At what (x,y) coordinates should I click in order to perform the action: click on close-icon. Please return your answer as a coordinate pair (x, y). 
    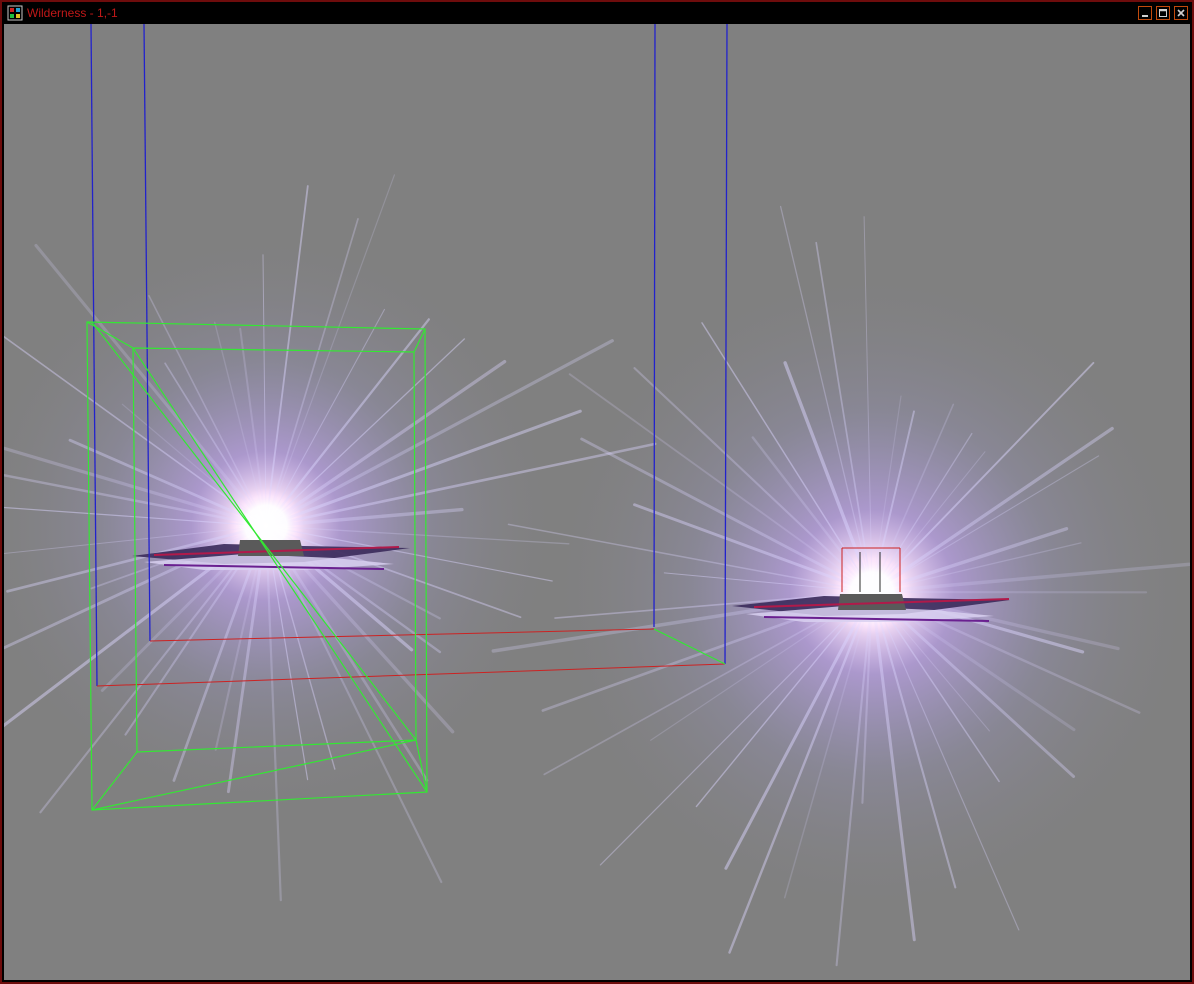
    Looking at the image, I should click on (1181, 13).